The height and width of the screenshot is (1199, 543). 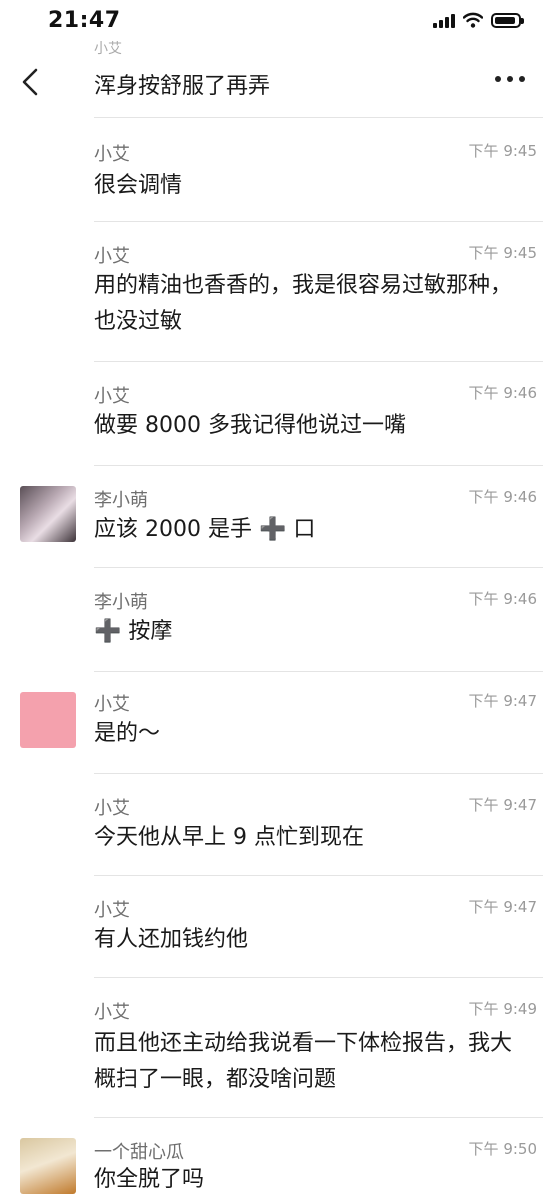 What do you see at coordinates (507, 20) in the screenshot?
I see `battery-icon` at bounding box center [507, 20].